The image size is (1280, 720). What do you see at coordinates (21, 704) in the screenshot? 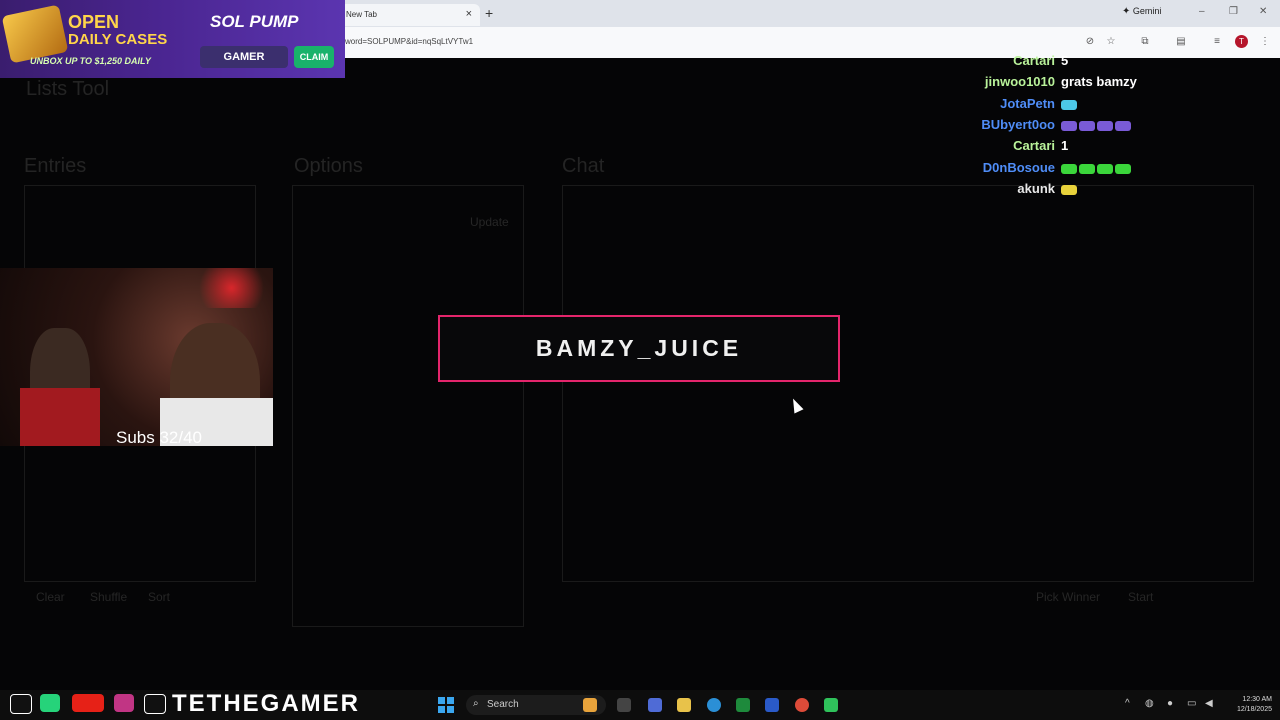
I see `x-icon` at bounding box center [21, 704].